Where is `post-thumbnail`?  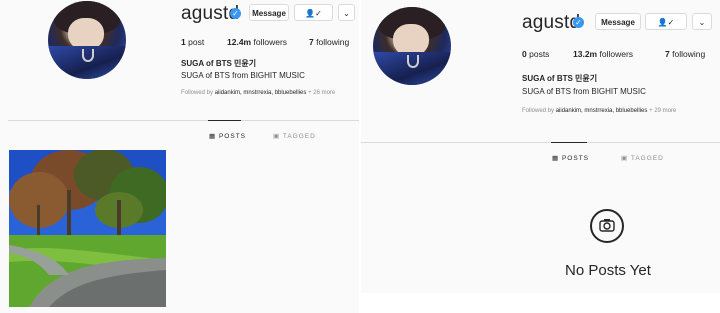 post-thumbnail is located at coordinates (87, 228).